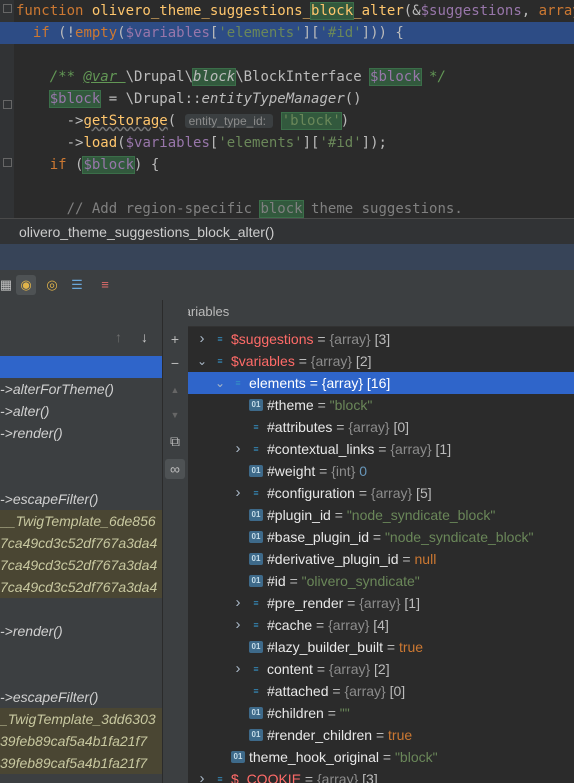 The height and width of the screenshot is (783, 574). What do you see at coordinates (105, 285) in the screenshot?
I see `add-frame-icon: ≡` at bounding box center [105, 285].